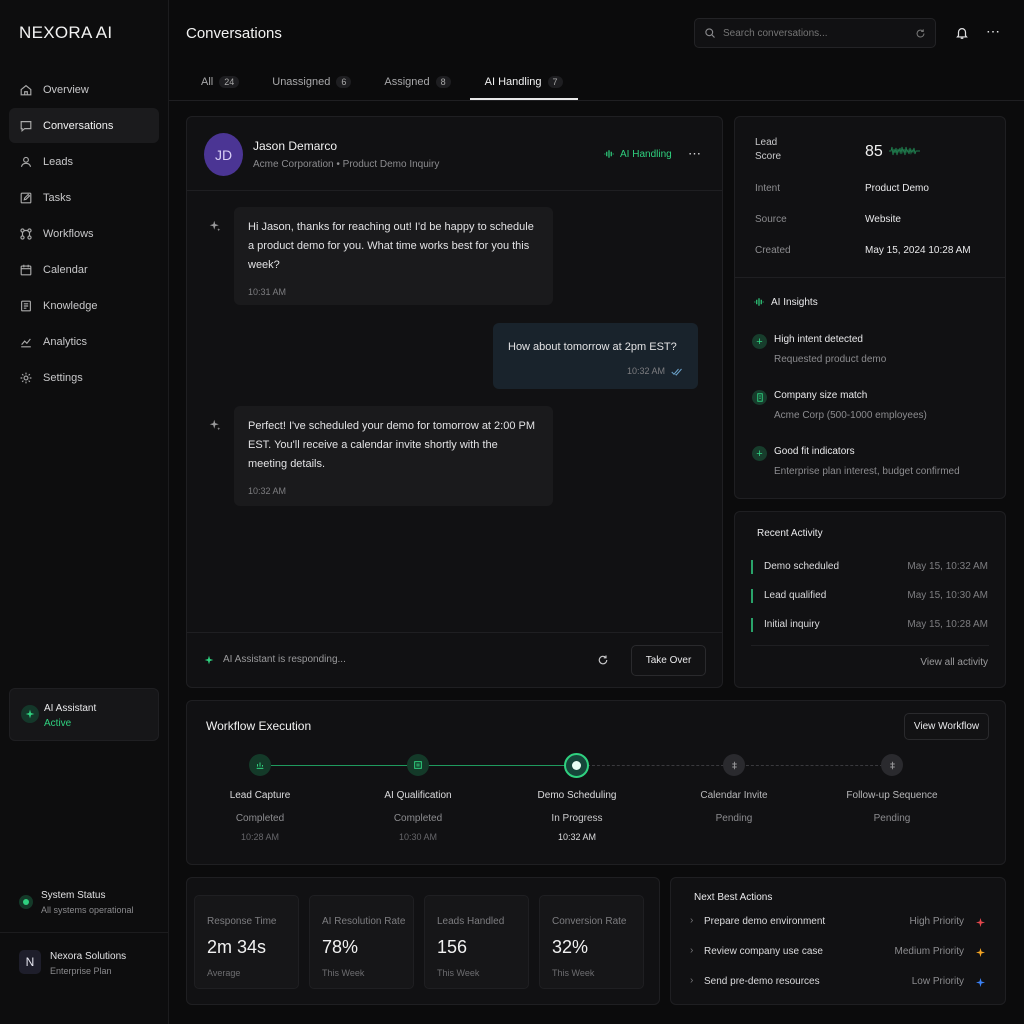 This screenshot has height=1024, width=1024. I want to click on activity-time: May 15, 10:28 AM, so click(947, 624).